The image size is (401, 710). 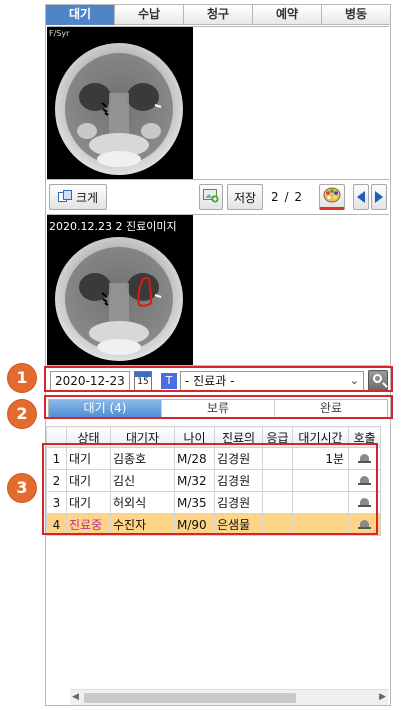 I want to click on row-patient: 김신, so click(x=142, y=480).